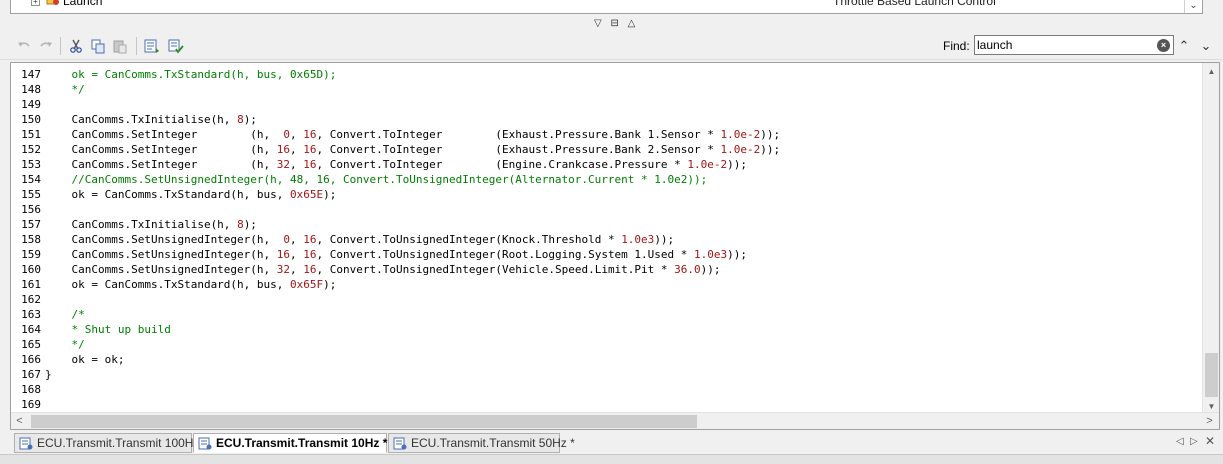 Image resolution: width=1223 pixels, height=464 pixels. I want to click on find-input, so click(1074, 45).